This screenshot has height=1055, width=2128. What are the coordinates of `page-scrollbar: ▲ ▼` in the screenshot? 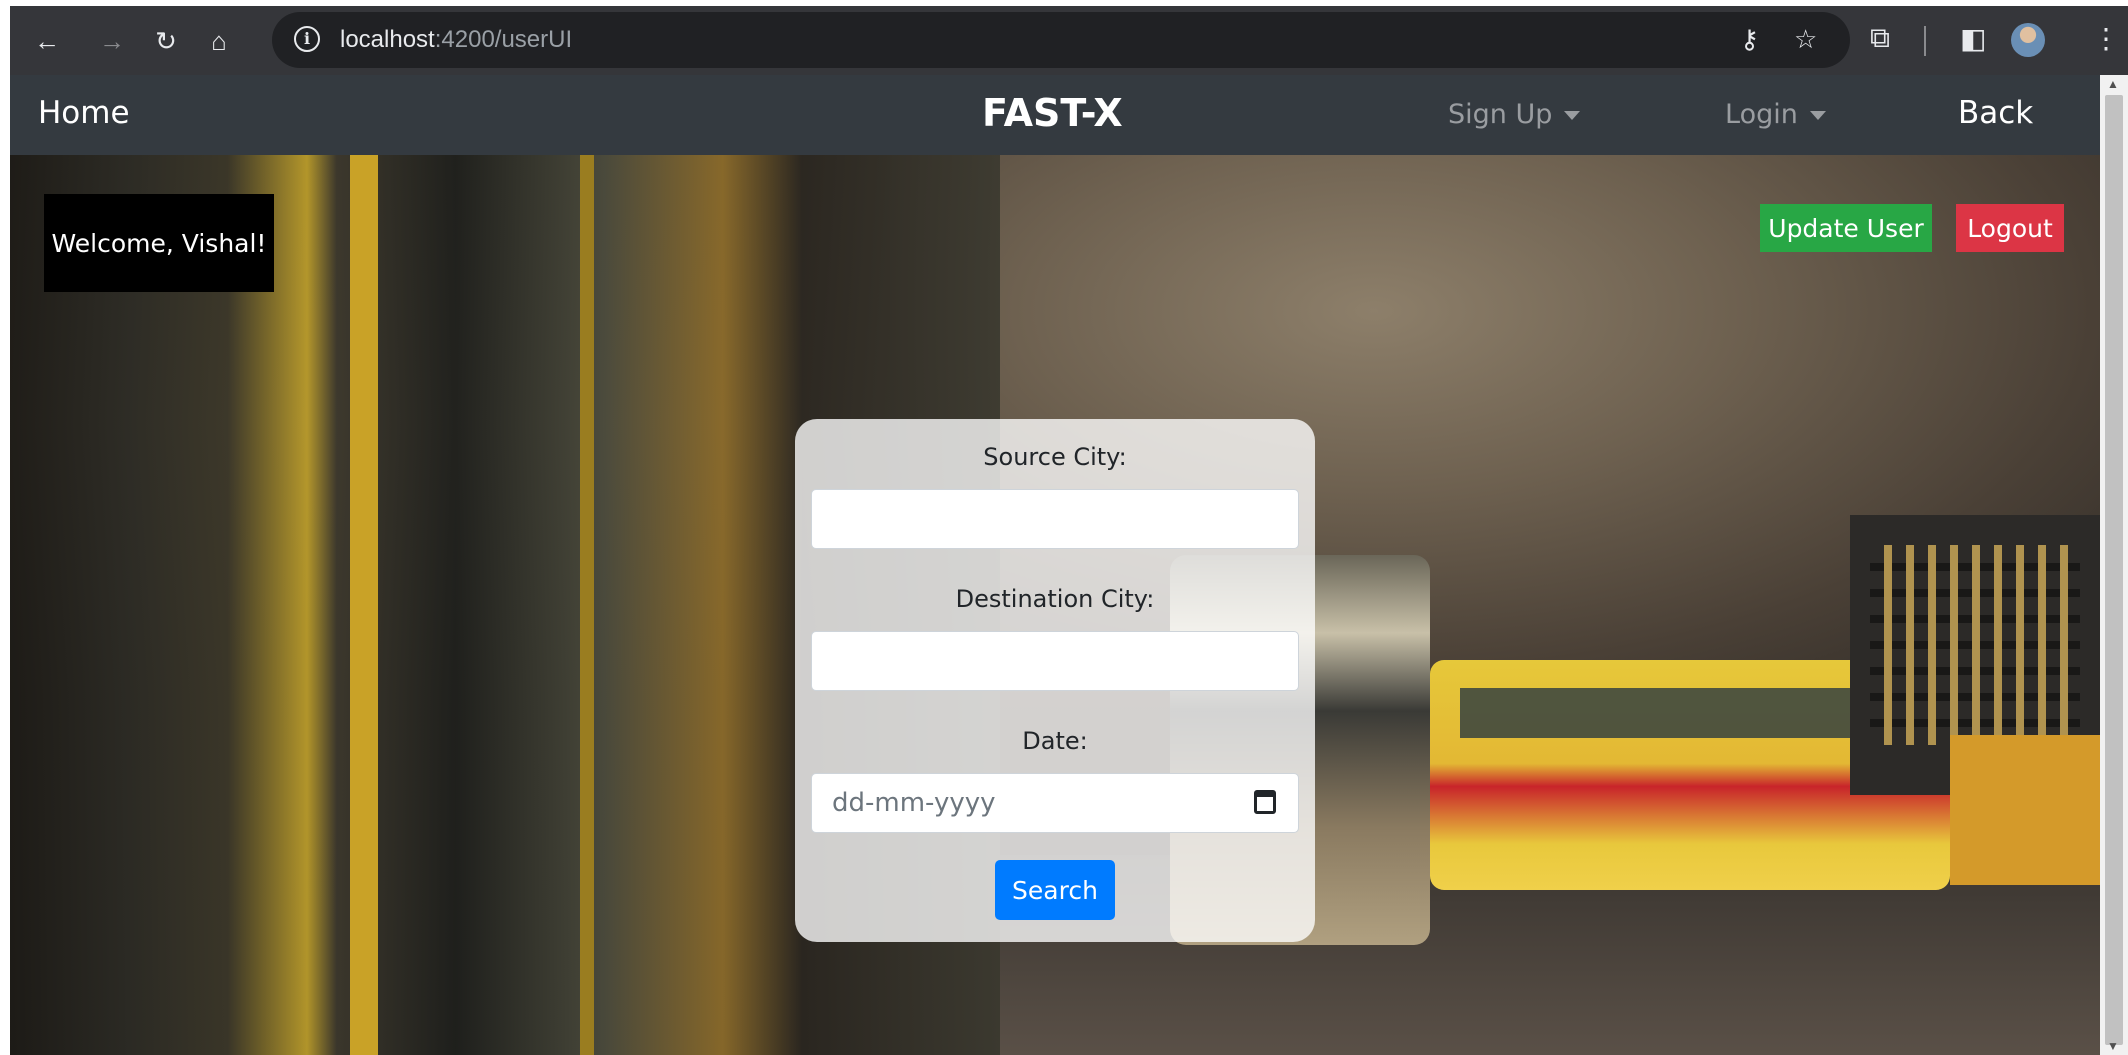 It's located at (2114, 565).